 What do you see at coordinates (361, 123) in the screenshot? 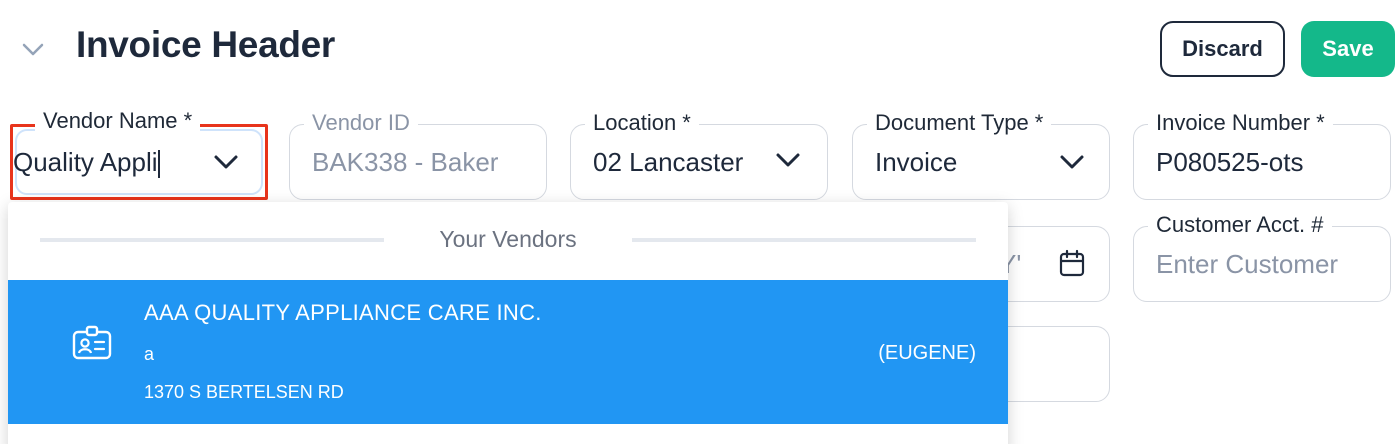
I see `vendor-id-label: Vendor ID` at bounding box center [361, 123].